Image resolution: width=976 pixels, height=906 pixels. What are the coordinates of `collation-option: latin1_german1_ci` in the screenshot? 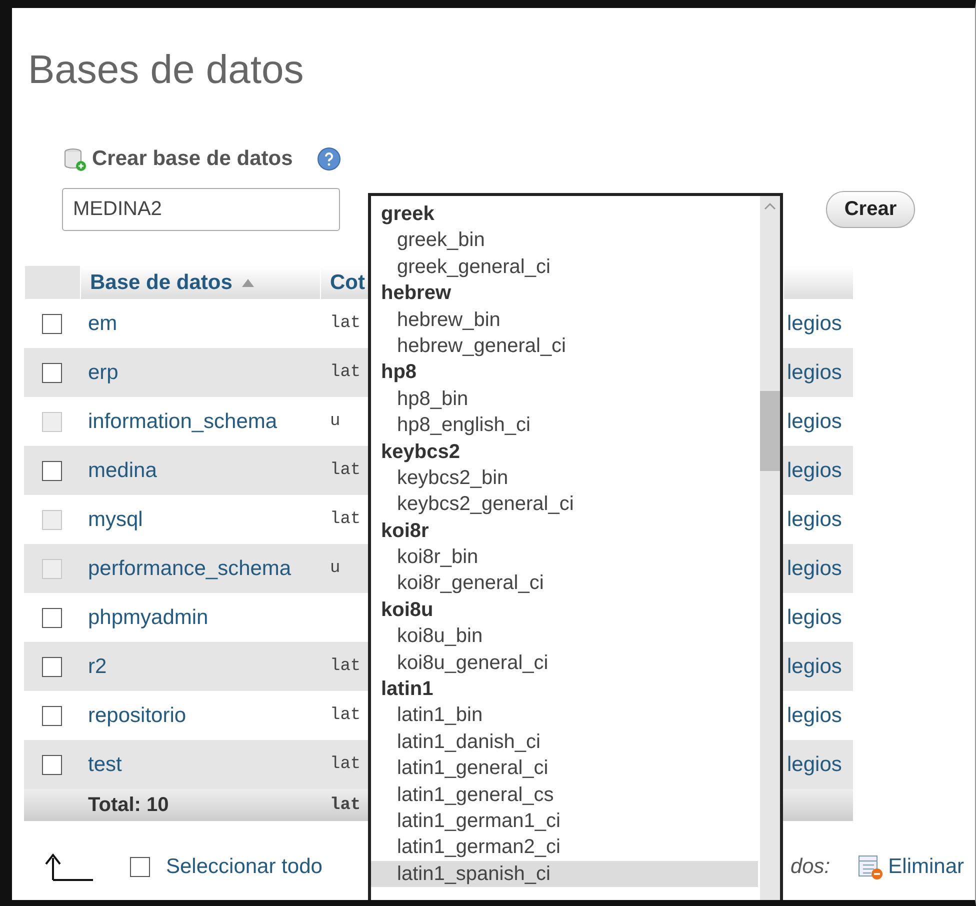 It's located at (564, 821).